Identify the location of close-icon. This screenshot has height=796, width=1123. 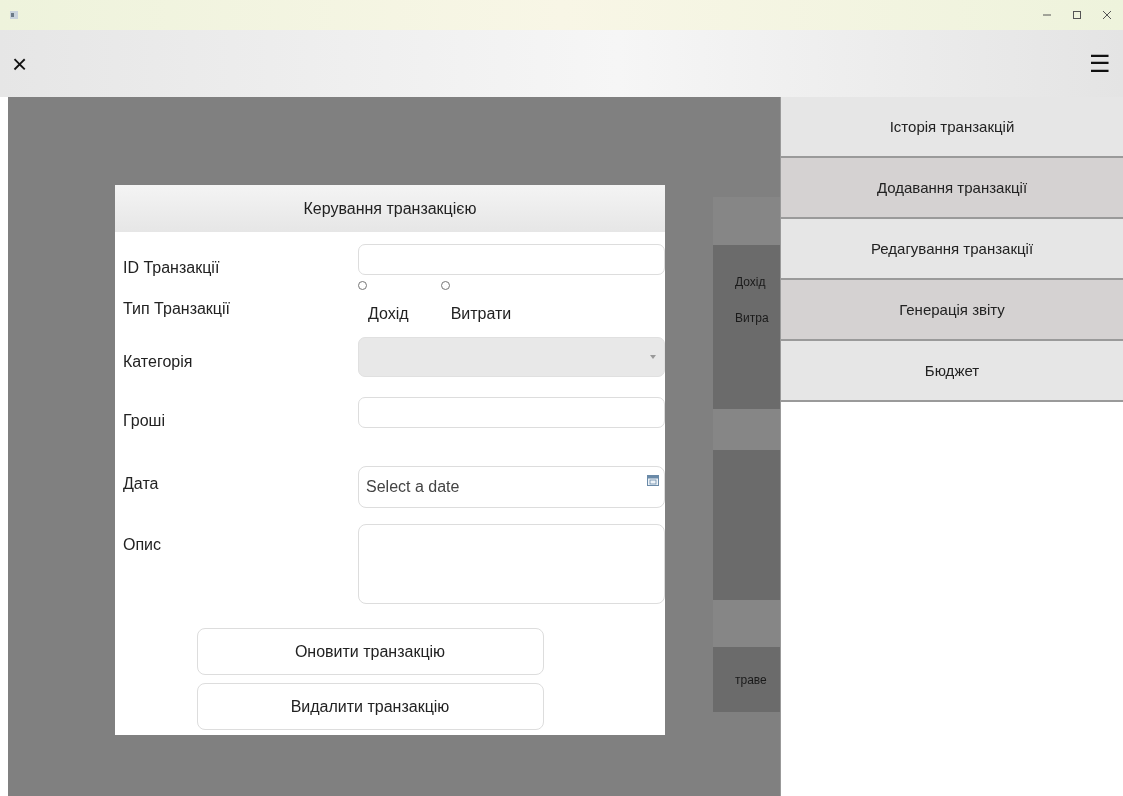
(1107, 15).